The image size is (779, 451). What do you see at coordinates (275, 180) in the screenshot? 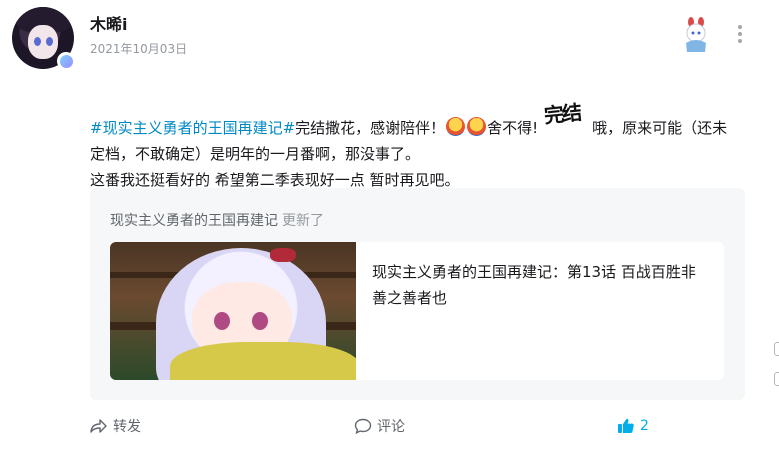
I see `post-text-4: 这番我还挺看好的 希望第二季表现好一点 暂时再见吧。` at bounding box center [275, 180].